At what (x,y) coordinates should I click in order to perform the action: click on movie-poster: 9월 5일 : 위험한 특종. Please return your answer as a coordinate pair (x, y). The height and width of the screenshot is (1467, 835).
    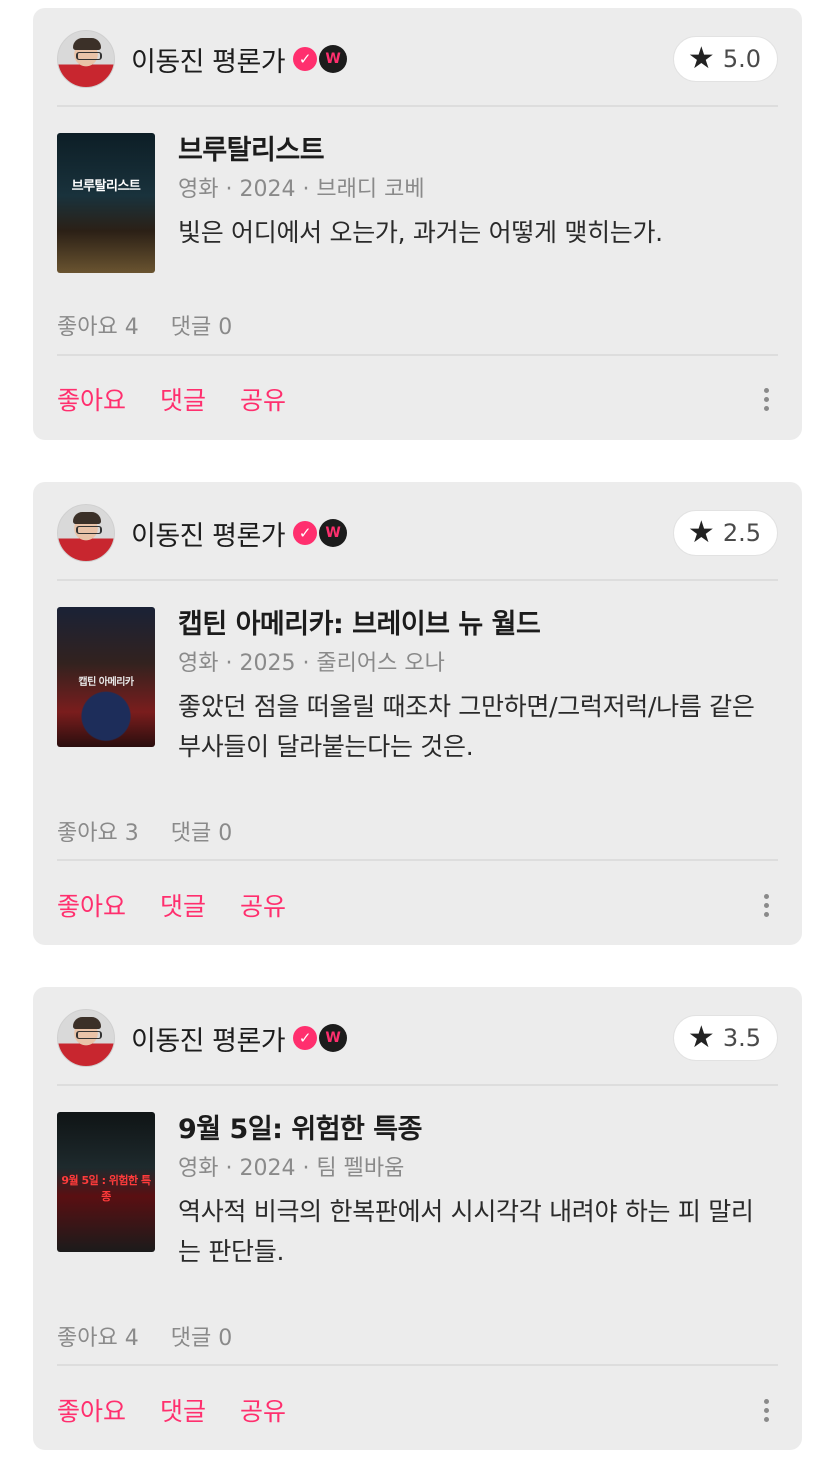
    Looking at the image, I should click on (106, 1182).